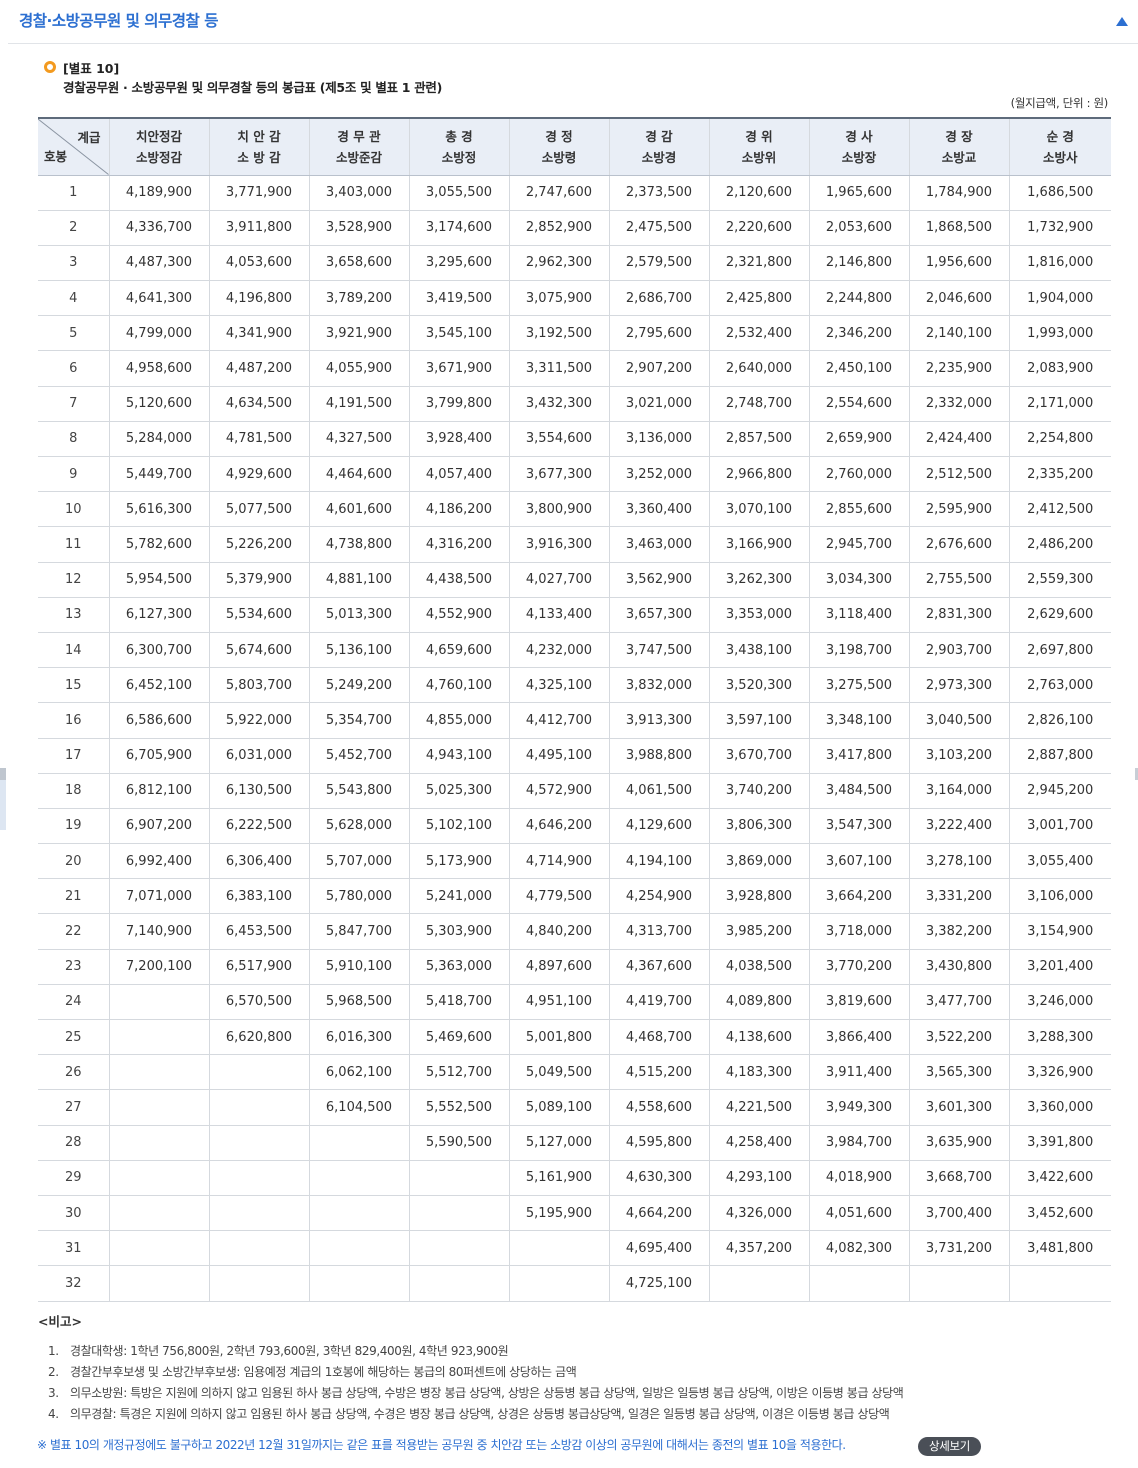  I want to click on salary-cell: 6,620,800, so click(258, 1037).